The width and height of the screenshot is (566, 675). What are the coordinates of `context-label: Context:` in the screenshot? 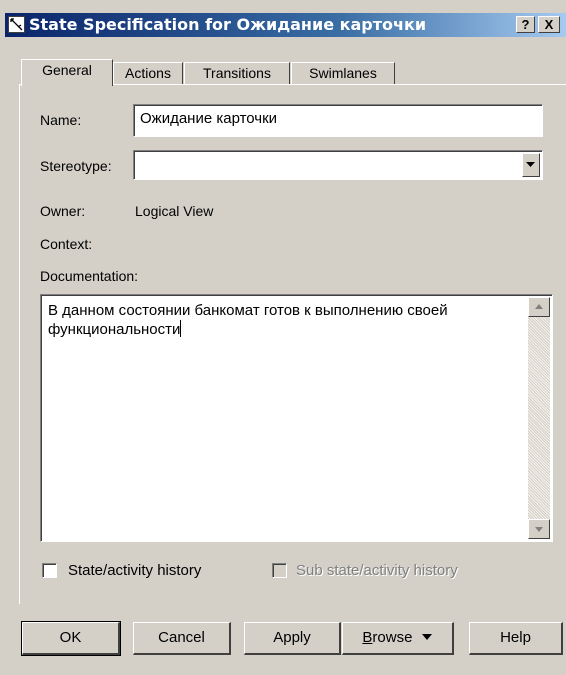 It's located at (66, 244).